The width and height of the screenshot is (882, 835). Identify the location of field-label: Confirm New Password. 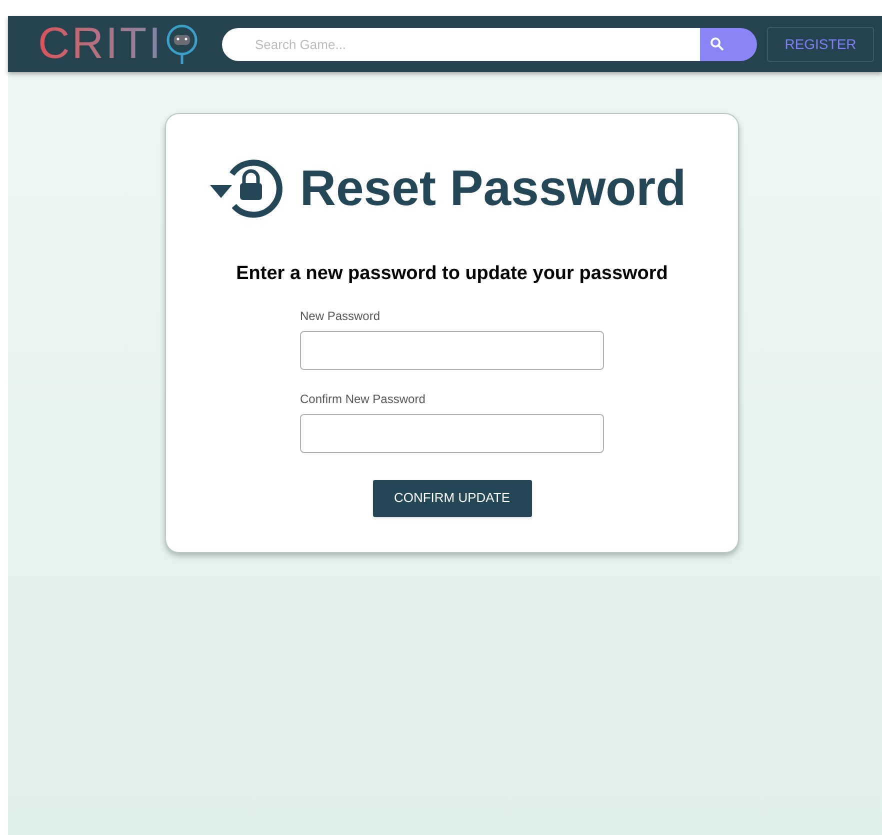
(363, 399).